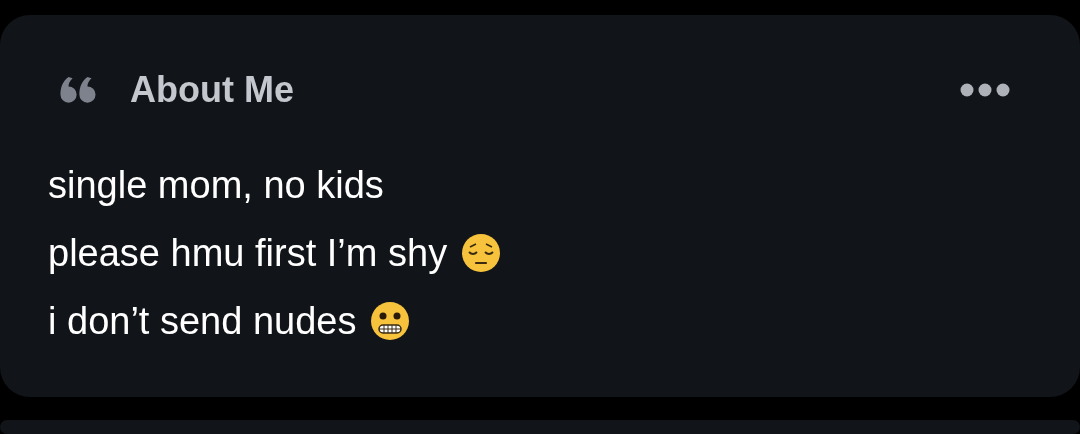  I want to click on more-options-icon, so click(985, 90).